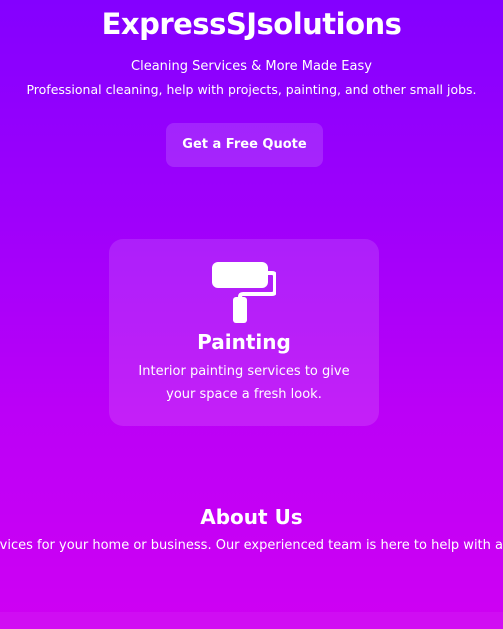 The image size is (503, 629). What do you see at coordinates (244, 145) in the screenshot?
I see `get-quote-button: Get a Free Quote` at bounding box center [244, 145].